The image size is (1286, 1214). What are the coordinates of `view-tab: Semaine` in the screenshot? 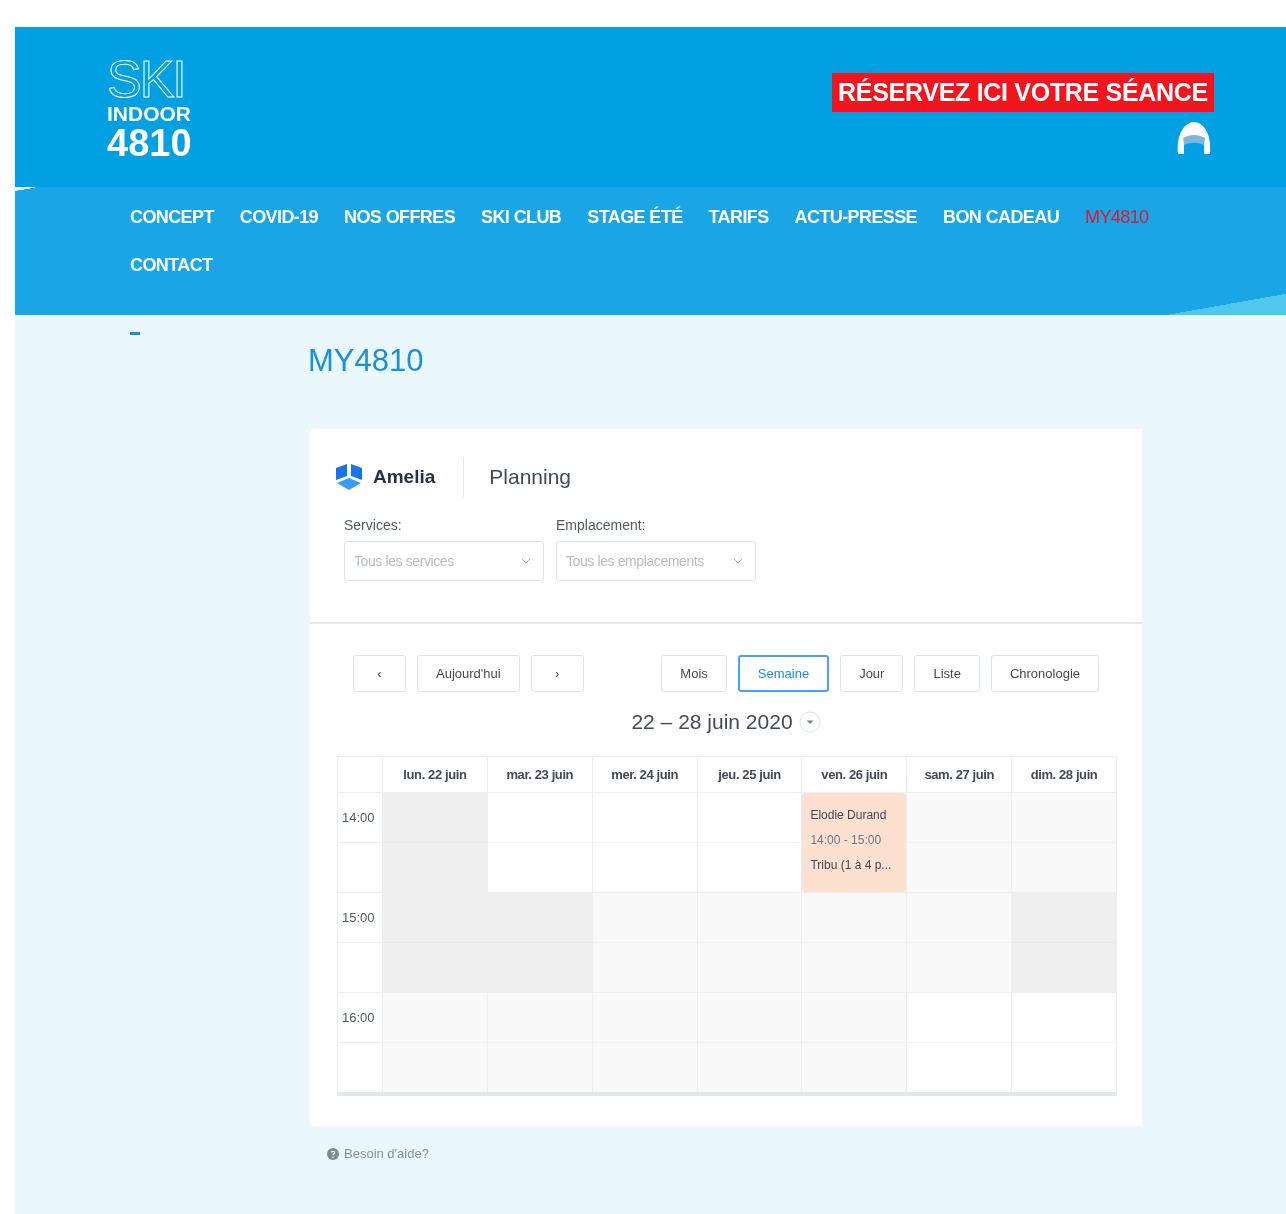 It's located at (783, 673).